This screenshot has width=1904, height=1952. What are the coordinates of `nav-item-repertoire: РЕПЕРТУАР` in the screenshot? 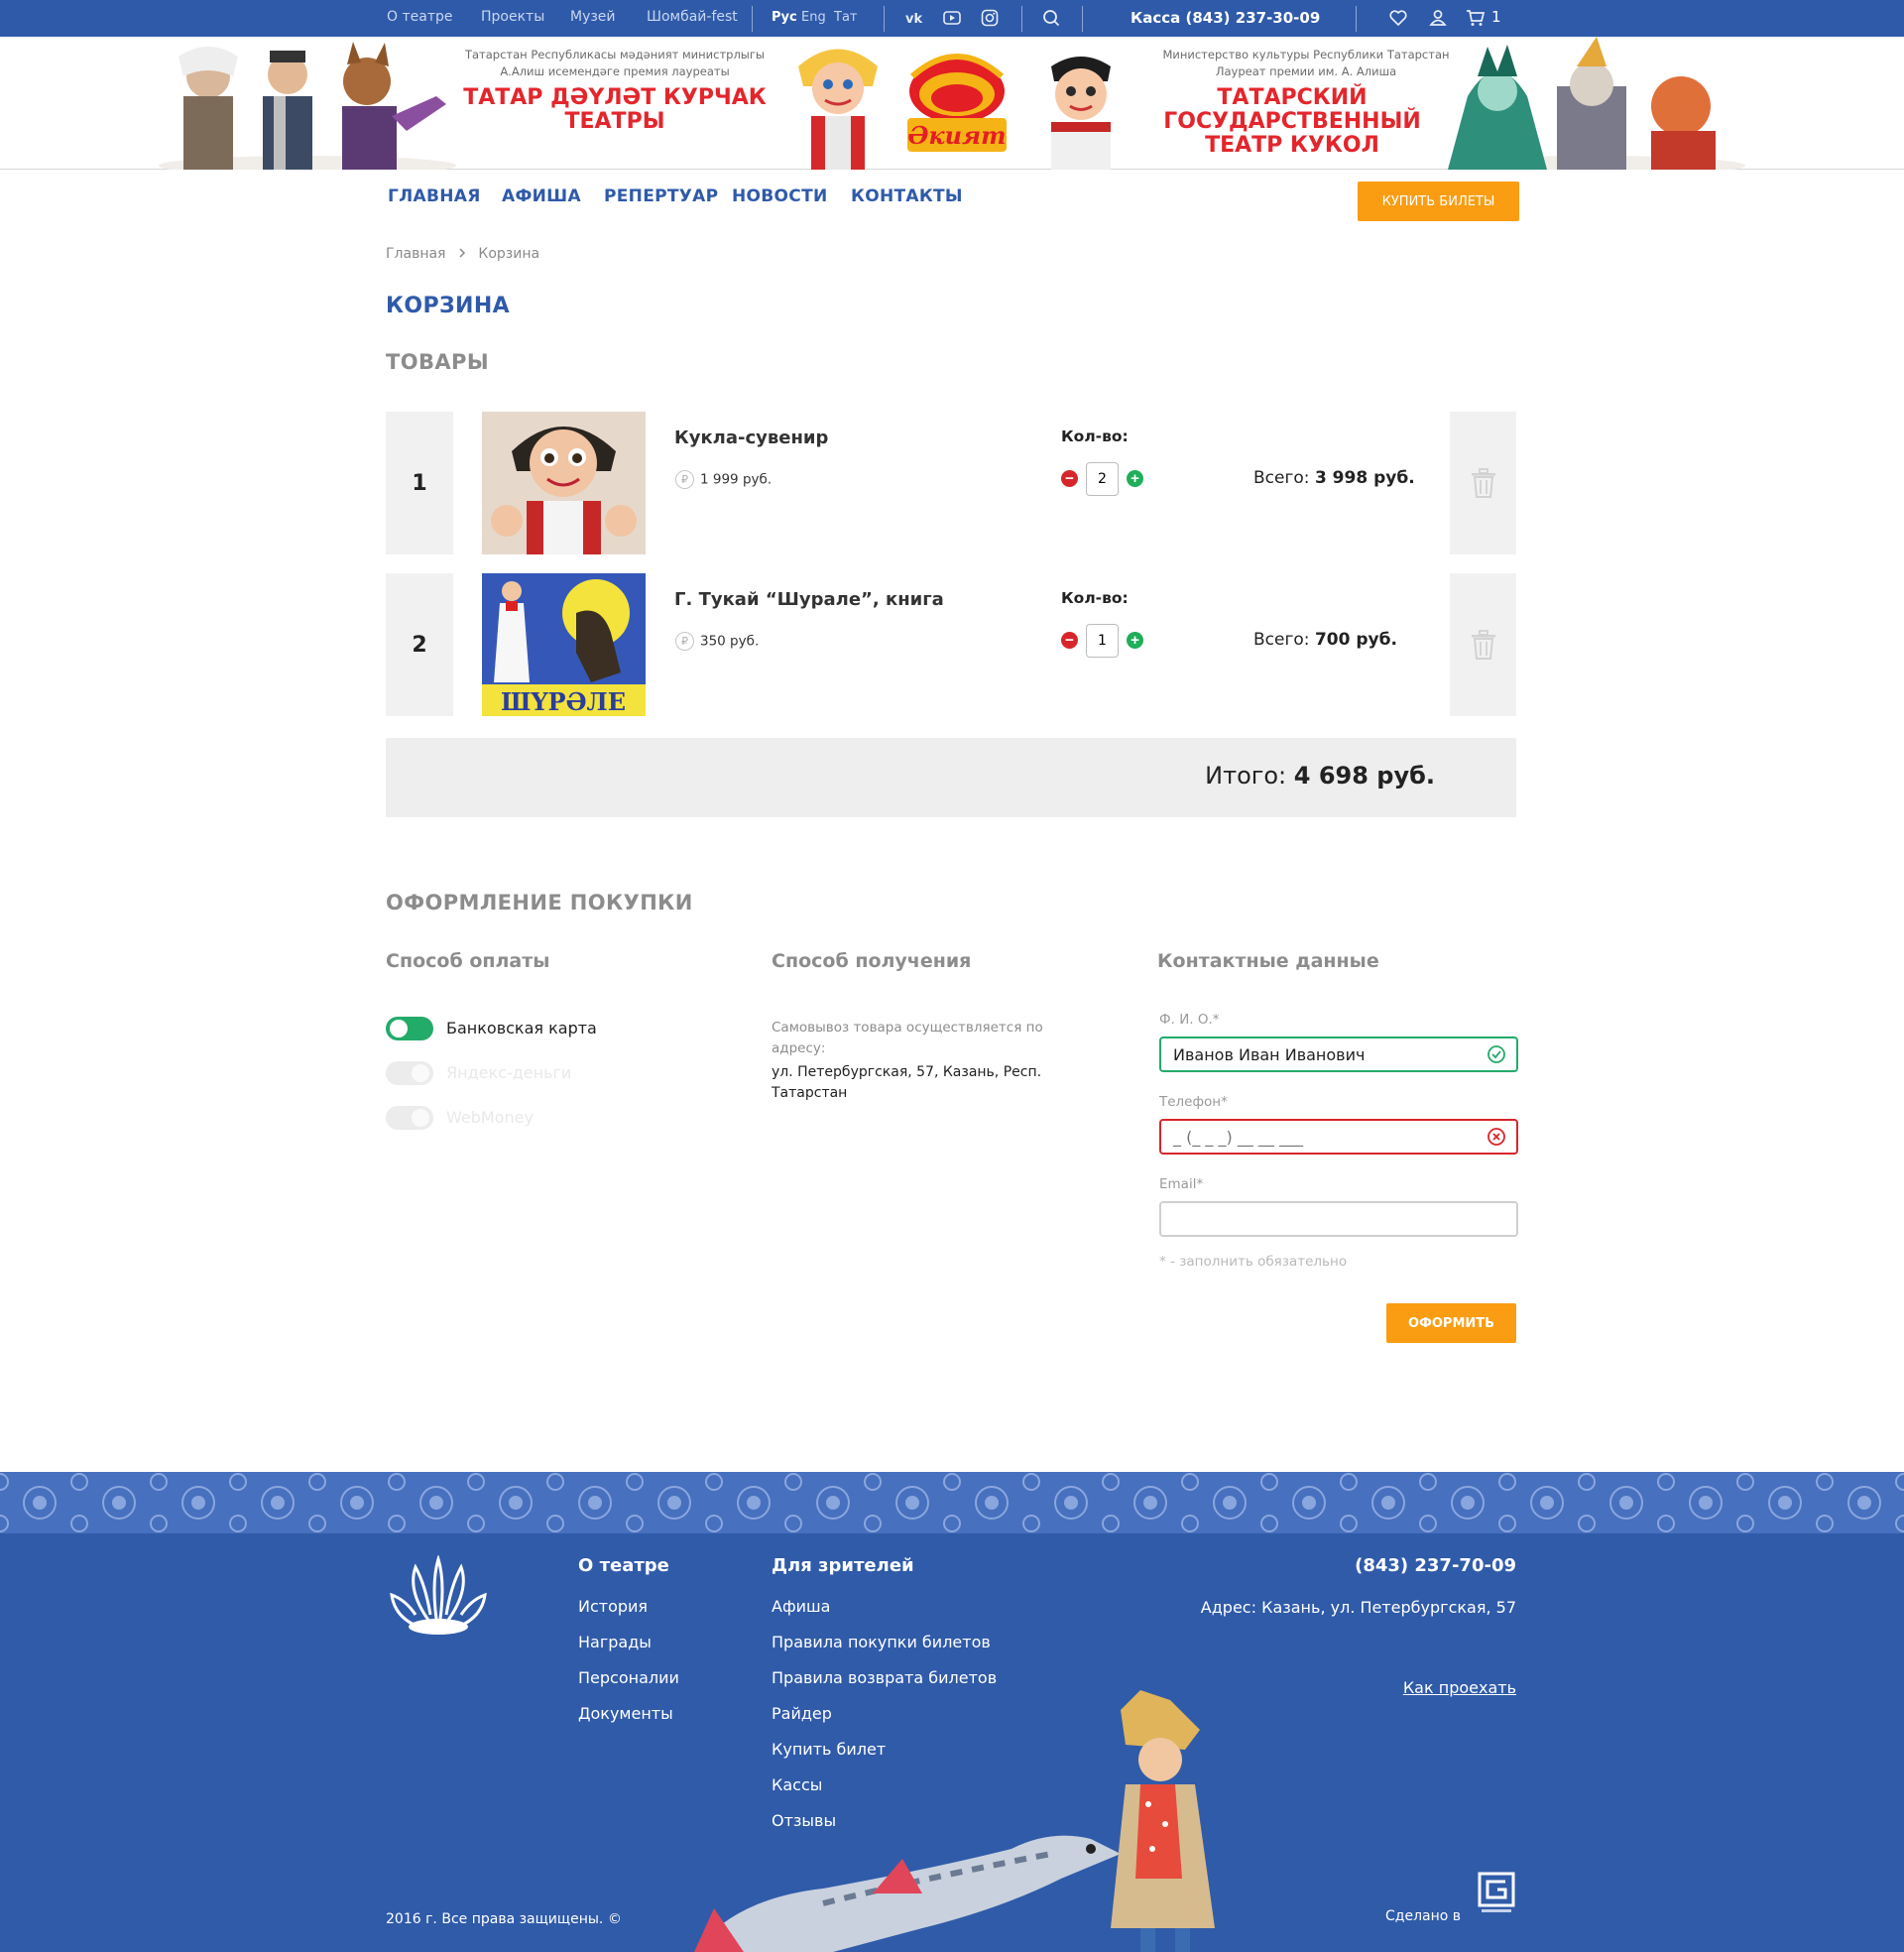 It's located at (661, 196).